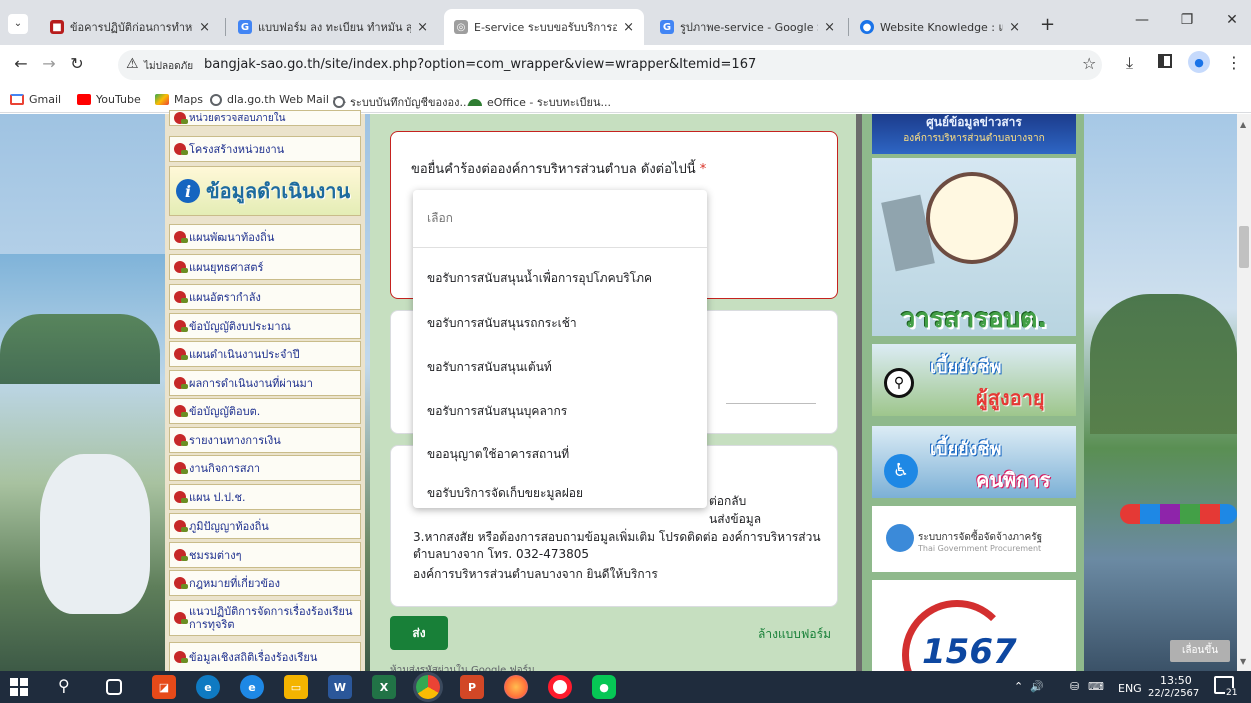 The image size is (1251, 703). I want to click on tab-website-knowledge: ● Website Knowledge : แนะ 5 เ ×, so click(940, 27).